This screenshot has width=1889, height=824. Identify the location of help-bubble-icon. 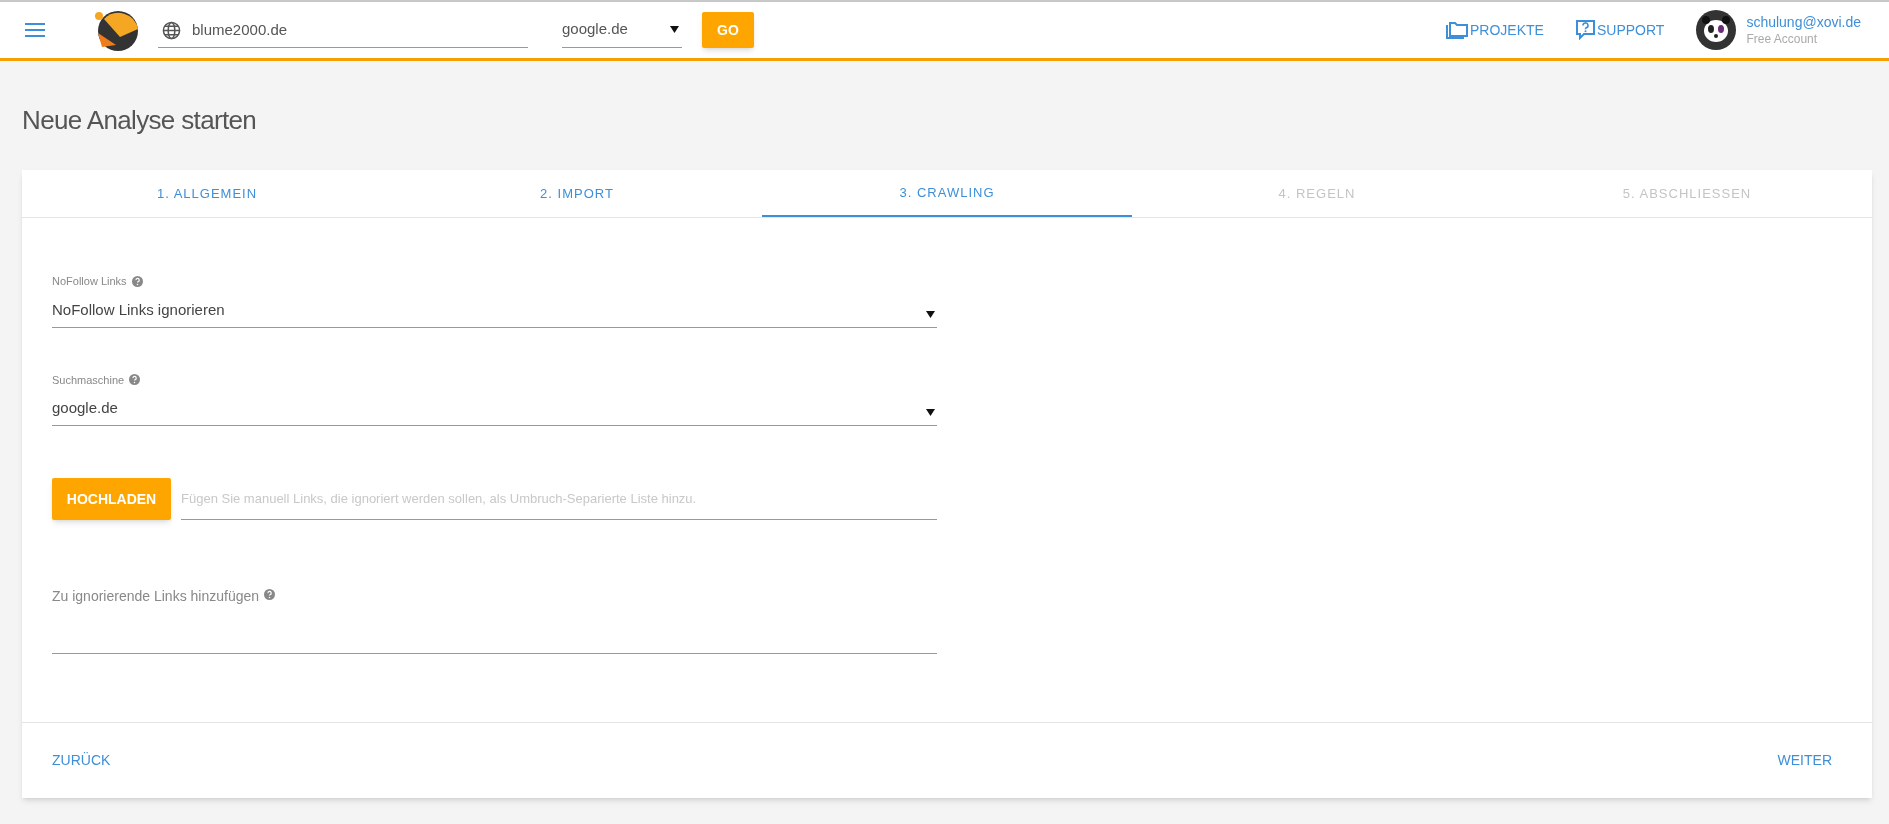
(1585, 30).